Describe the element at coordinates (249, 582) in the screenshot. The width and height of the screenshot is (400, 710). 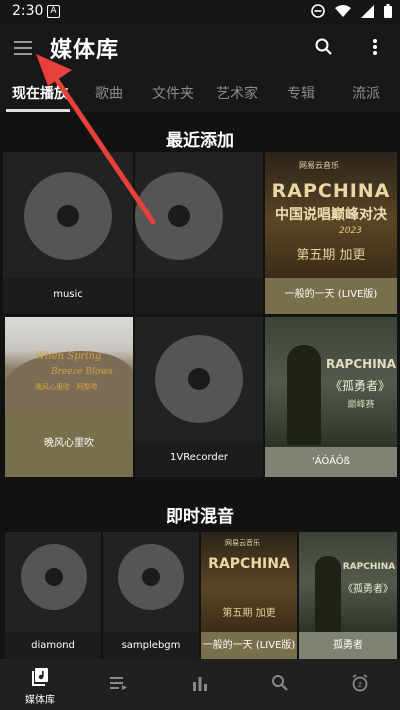
I see `album-art: 网易云音乐 RAPCHINA 第五期 加更` at that location.